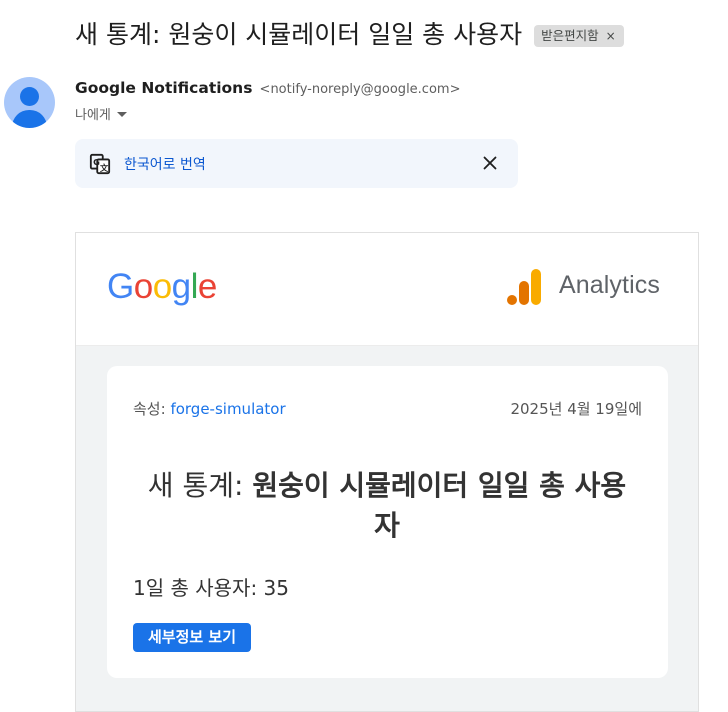 Image resolution: width=728 pixels, height=712 pixels. I want to click on sender-avatar, so click(29, 102).